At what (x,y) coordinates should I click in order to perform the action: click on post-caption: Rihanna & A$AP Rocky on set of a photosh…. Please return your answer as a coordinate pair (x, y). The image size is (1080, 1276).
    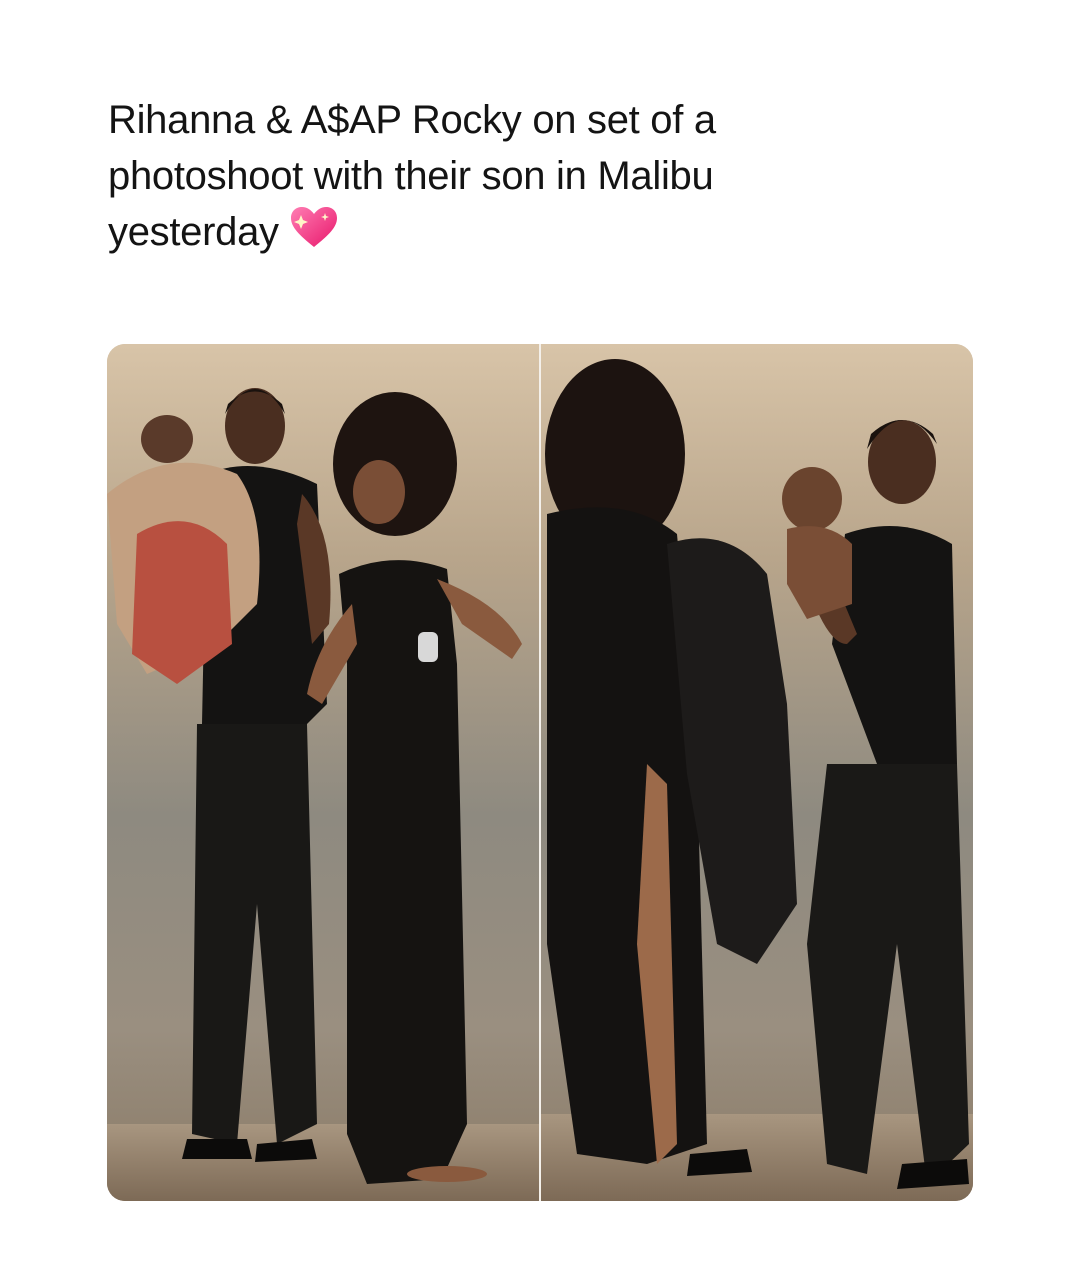
    Looking at the image, I should click on (548, 176).